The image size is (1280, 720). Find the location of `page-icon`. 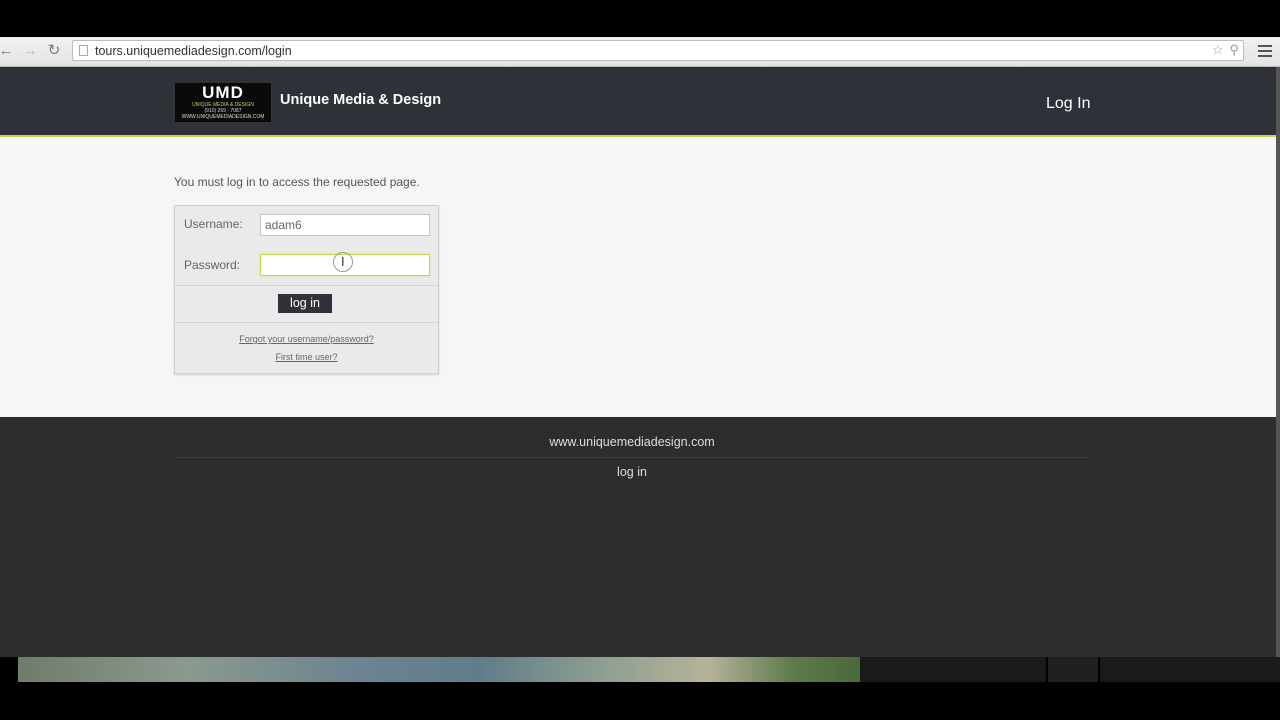

page-icon is located at coordinates (83, 50).